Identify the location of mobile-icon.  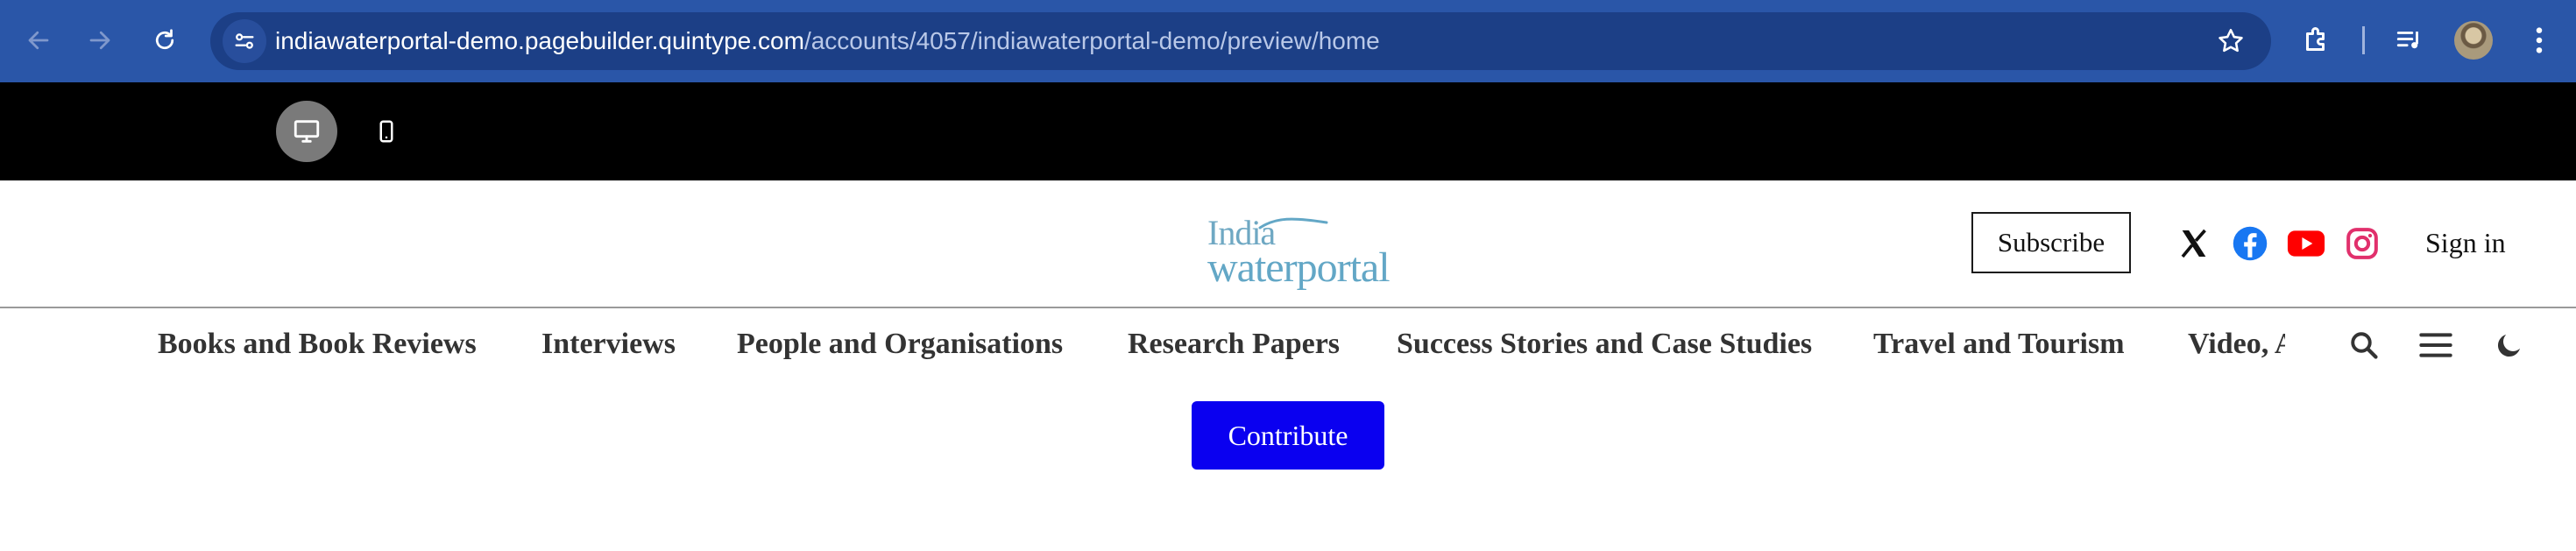
(386, 131).